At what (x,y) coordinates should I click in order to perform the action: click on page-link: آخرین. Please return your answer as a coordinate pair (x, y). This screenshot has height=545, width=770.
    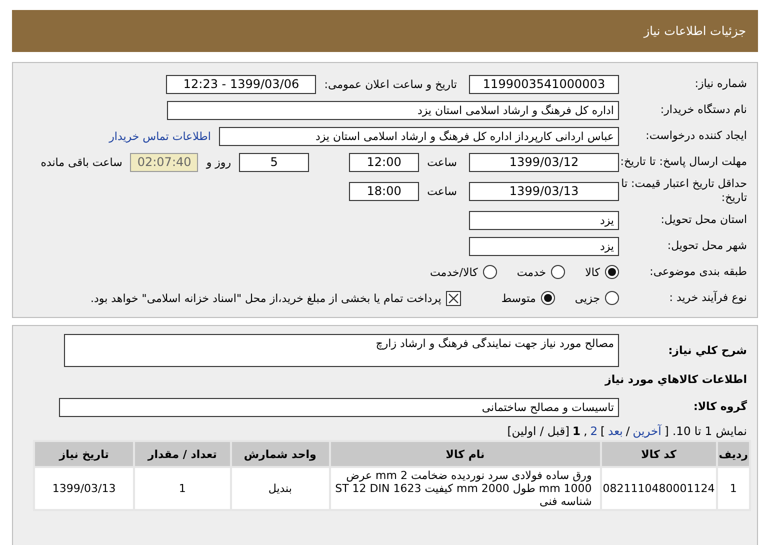
    Looking at the image, I should click on (647, 431).